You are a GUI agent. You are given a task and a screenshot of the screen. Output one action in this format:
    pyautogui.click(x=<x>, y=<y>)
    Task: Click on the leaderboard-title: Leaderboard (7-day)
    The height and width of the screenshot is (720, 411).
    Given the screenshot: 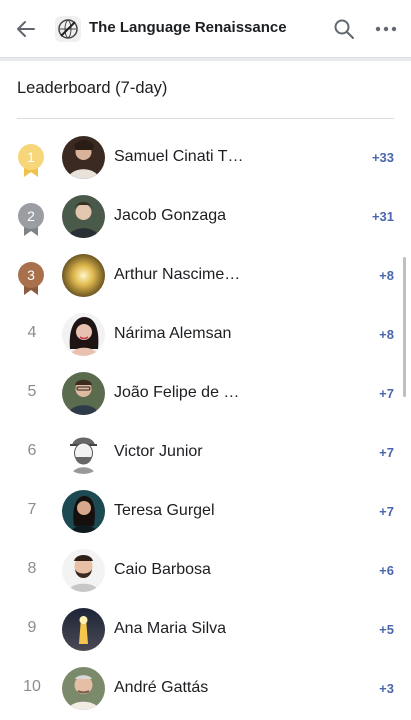 What is the action you would take?
    pyautogui.click(x=92, y=88)
    